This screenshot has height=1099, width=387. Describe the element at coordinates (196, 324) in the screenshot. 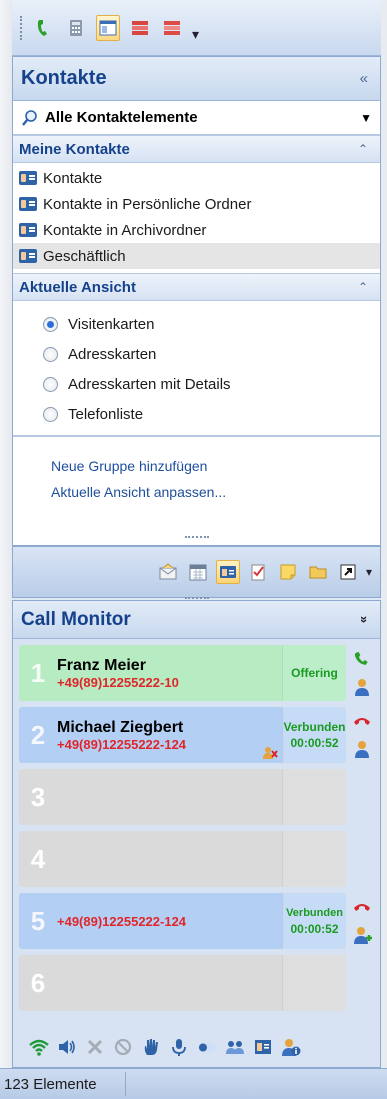

I see `view-option-business-cards: Visitenkarten` at that location.